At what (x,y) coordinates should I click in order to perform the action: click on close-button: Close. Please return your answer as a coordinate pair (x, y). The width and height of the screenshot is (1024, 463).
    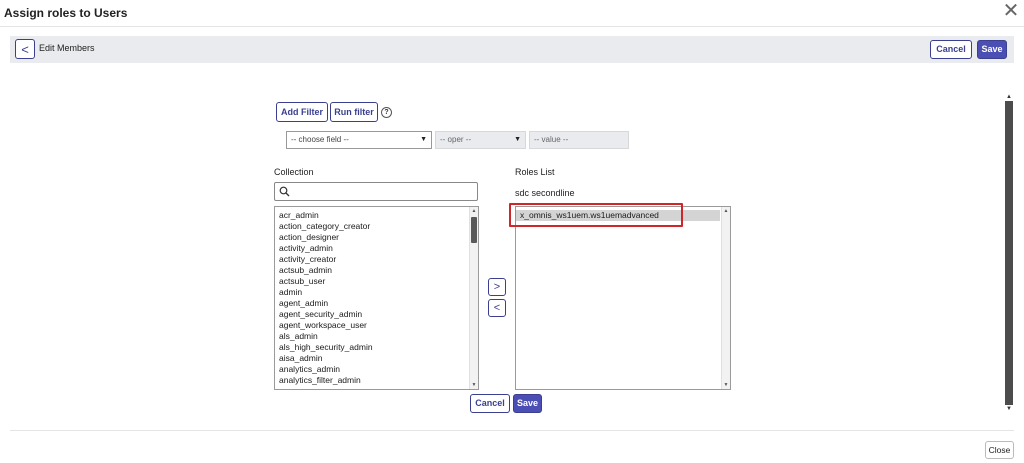
    Looking at the image, I should click on (999, 450).